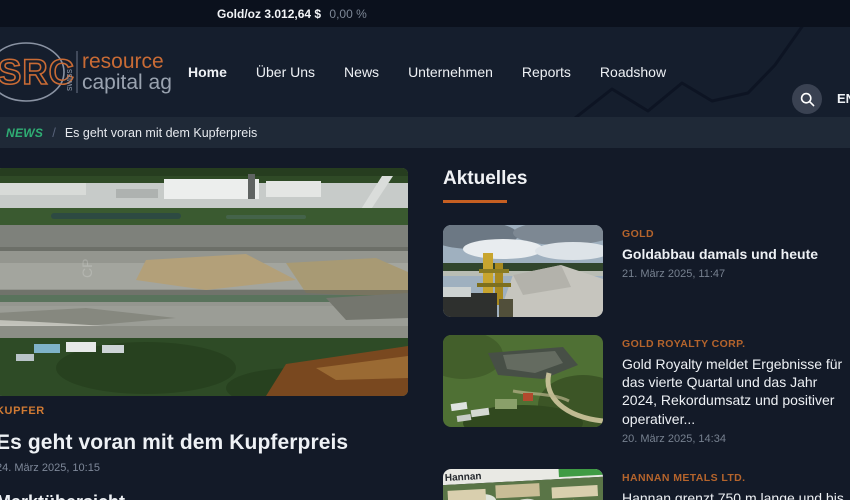  Describe the element at coordinates (523, 271) in the screenshot. I see `news-thumbnail-gold-mine` at that location.